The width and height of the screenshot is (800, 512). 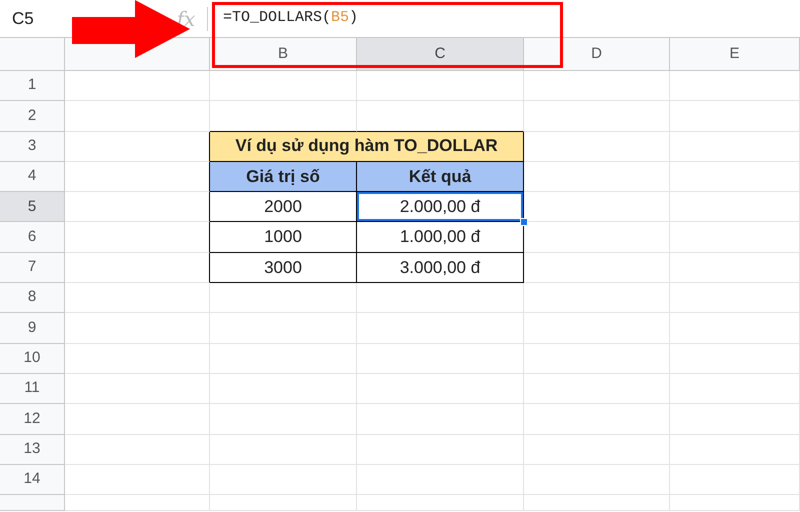 I want to click on table-title: Ví dụ sử dụng hàm TO_DOLLAR, so click(x=367, y=147).